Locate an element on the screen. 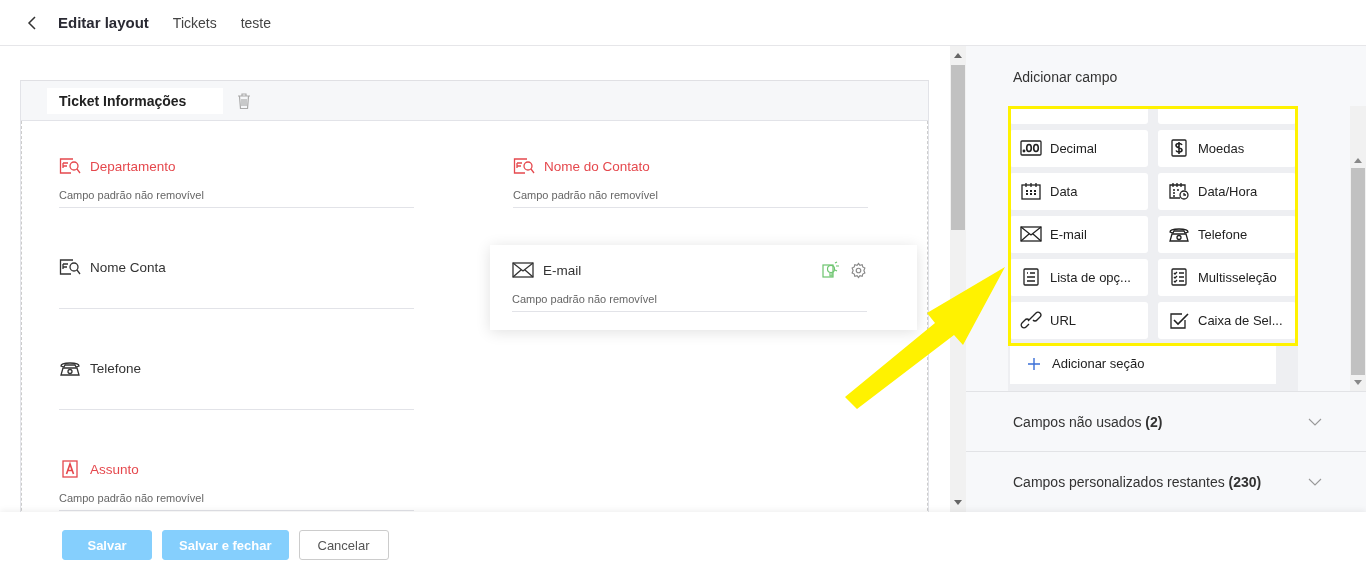 Image resolution: width=1366 pixels, height=578 pixels. page-title: Editar layout is located at coordinates (103, 22).